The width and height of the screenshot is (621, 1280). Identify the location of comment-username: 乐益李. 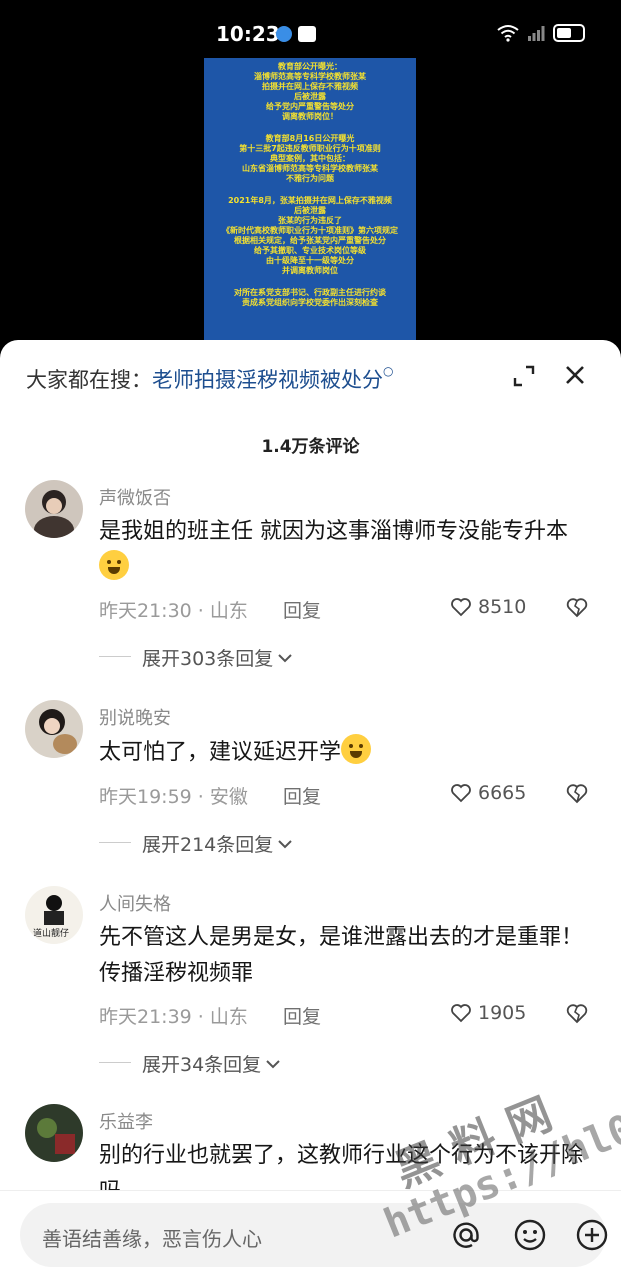
(126, 1121).